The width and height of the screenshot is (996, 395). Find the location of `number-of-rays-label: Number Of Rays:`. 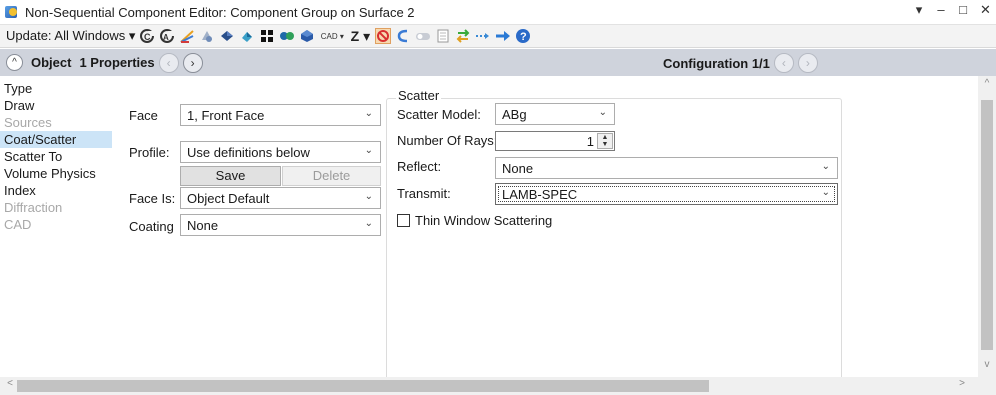

number-of-rays-label: Number Of Rays: is located at coordinates (447, 140).